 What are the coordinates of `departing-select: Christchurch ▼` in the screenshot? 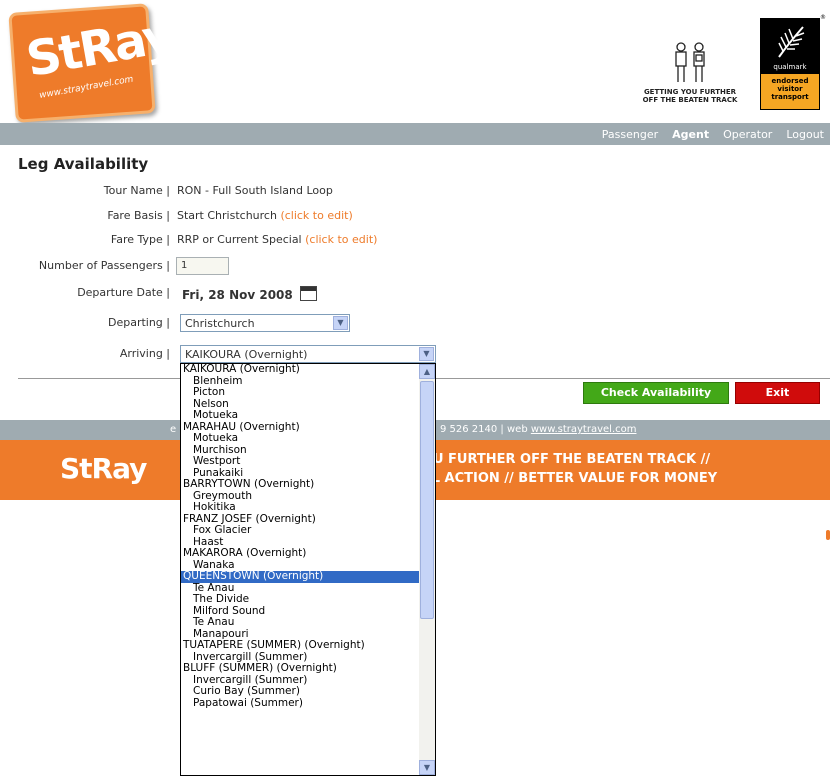 It's located at (265, 323).